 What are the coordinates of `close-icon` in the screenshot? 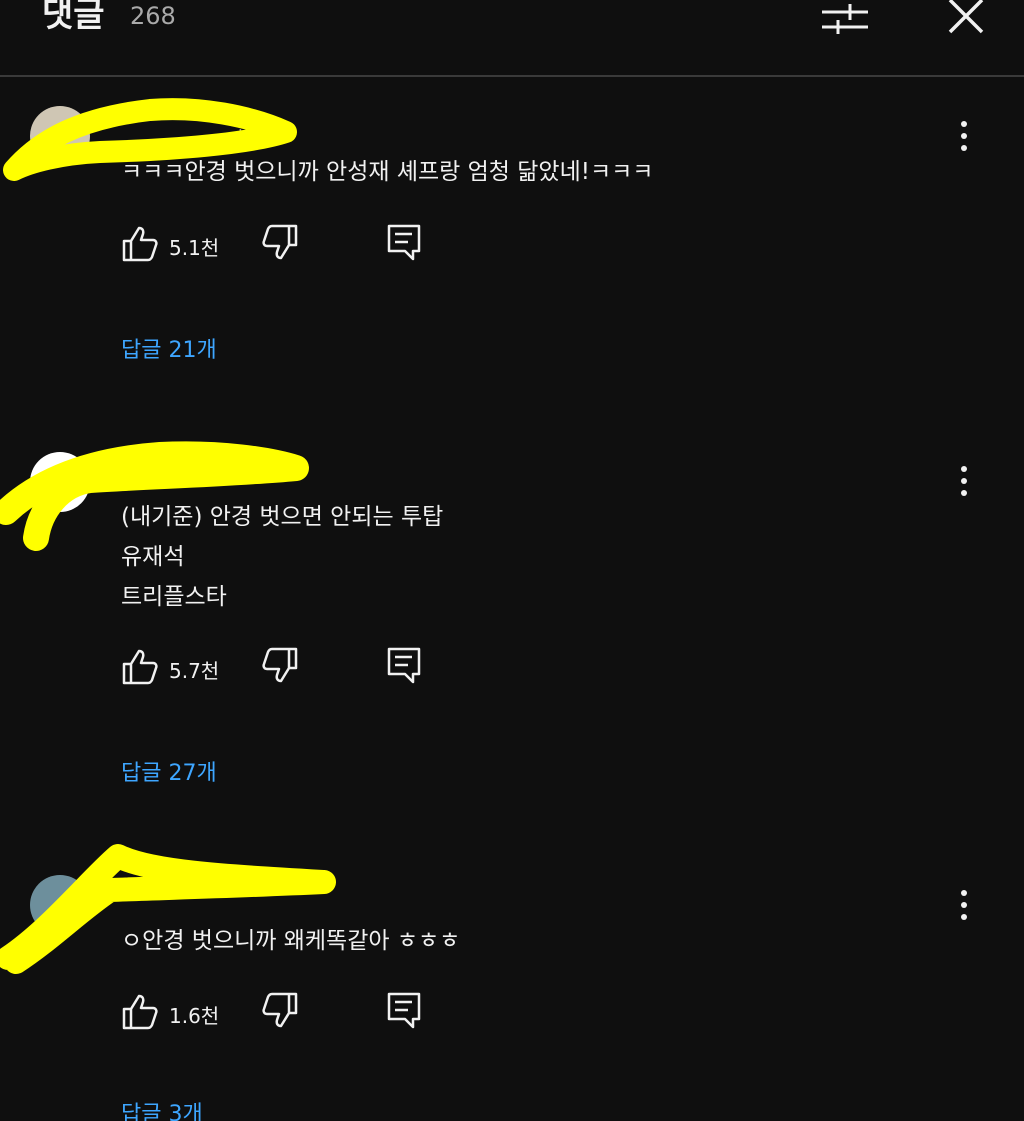 It's located at (966, 17).